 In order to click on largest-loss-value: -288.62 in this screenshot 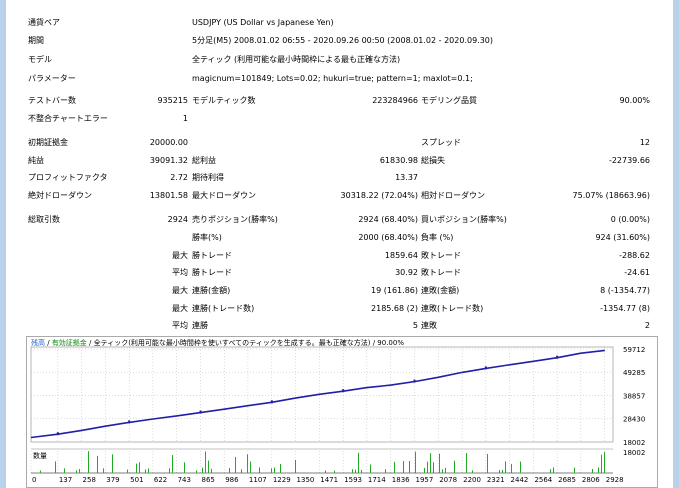, I will do `click(634, 255)`.